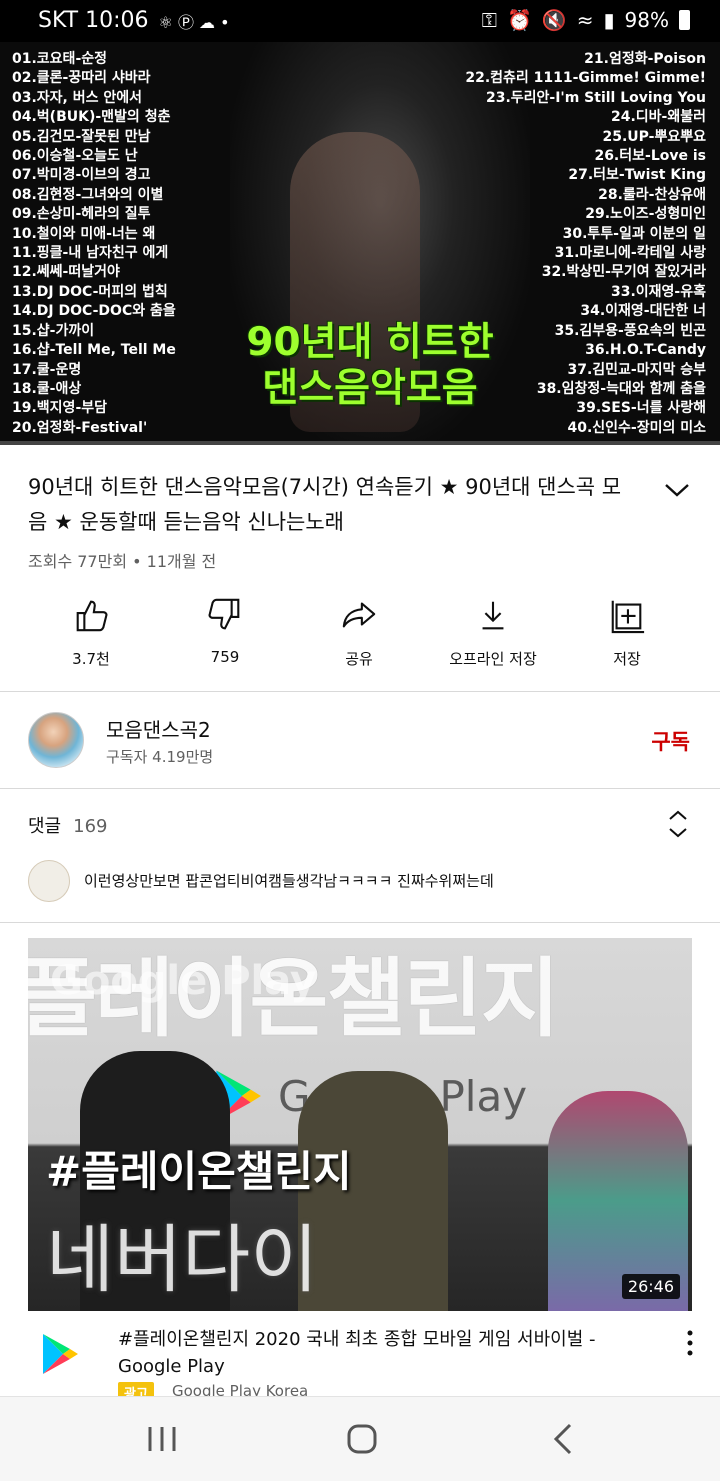 Image resolution: width=720 pixels, height=1481 pixels. Describe the element at coordinates (45, 826) in the screenshot. I see `comments-label: 댓글` at that location.